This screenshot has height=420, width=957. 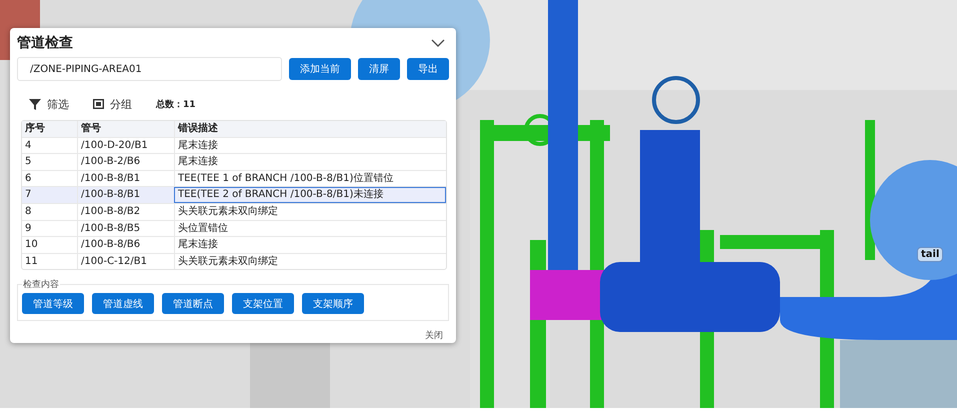 What do you see at coordinates (930, 254) in the screenshot?
I see `tail-label: tail` at bounding box center [930, 254].